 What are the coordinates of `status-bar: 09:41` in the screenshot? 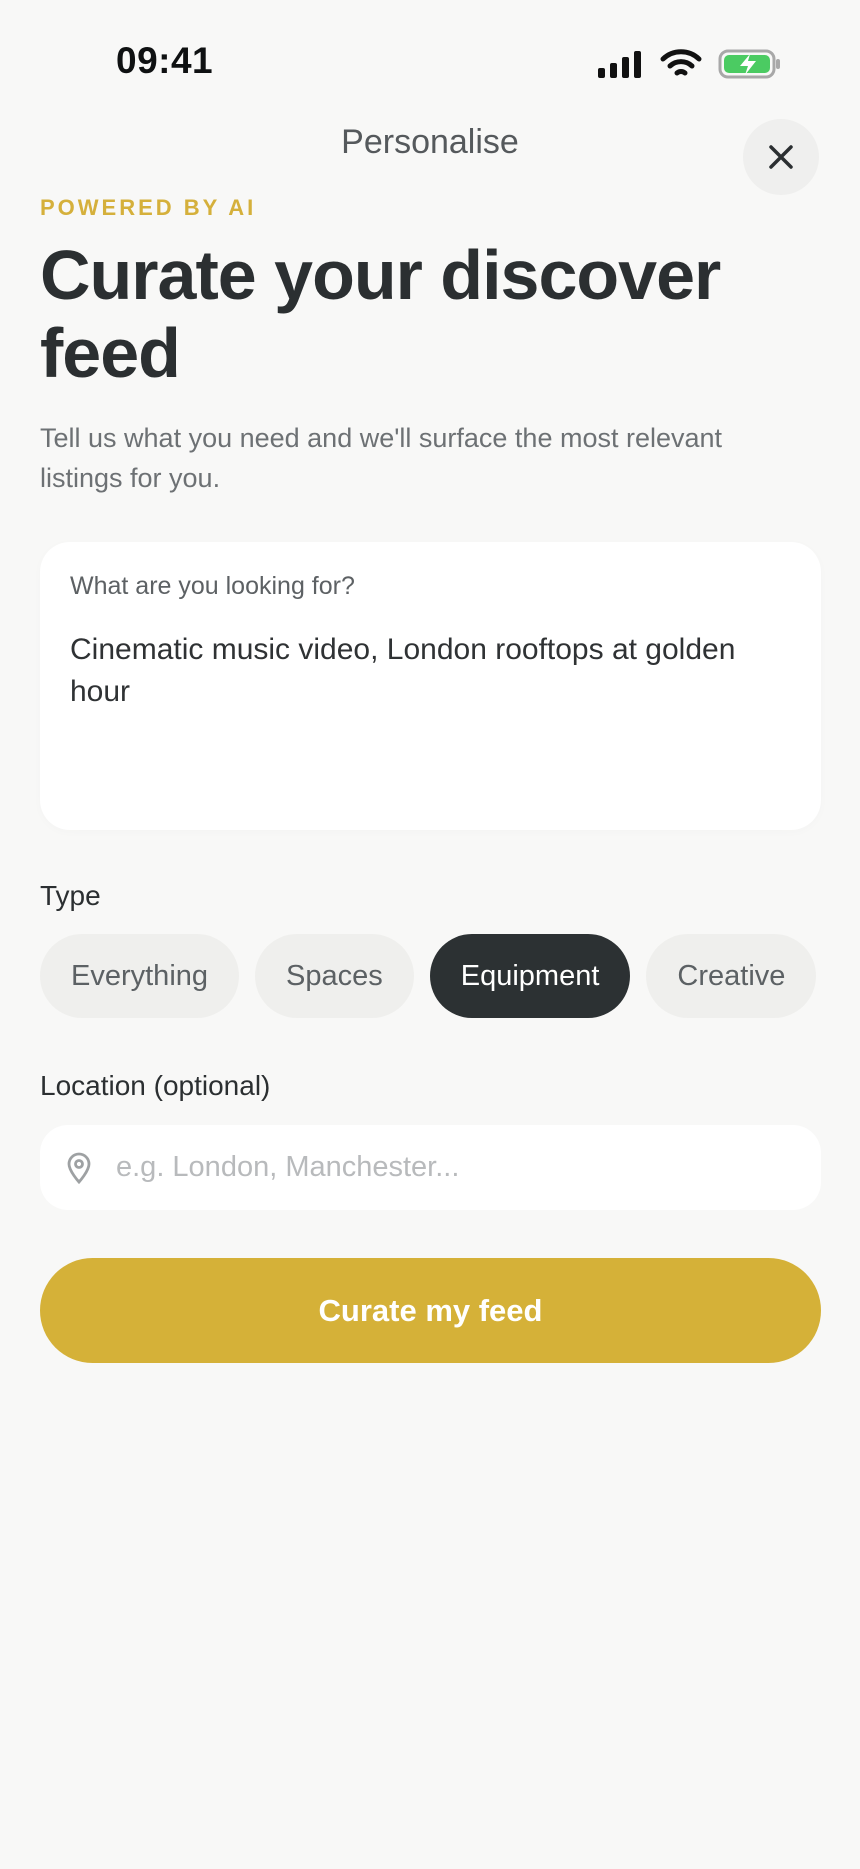 It's located at (430, 50).